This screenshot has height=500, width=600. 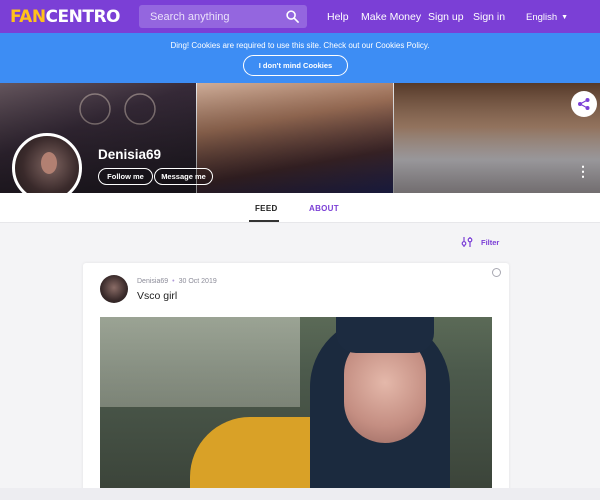 What do you see at coordinates (197, 281) in the screenshot?
I see `post-date: 30 Oct 2019` at bounding box center [197, 281].